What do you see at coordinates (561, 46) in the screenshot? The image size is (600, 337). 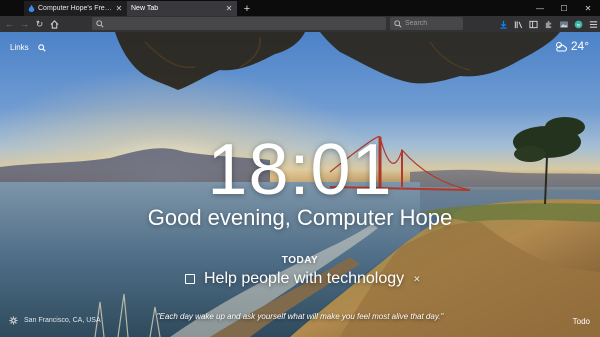 I see `partly-cloudy-icon` at bounding box center [561, 46].